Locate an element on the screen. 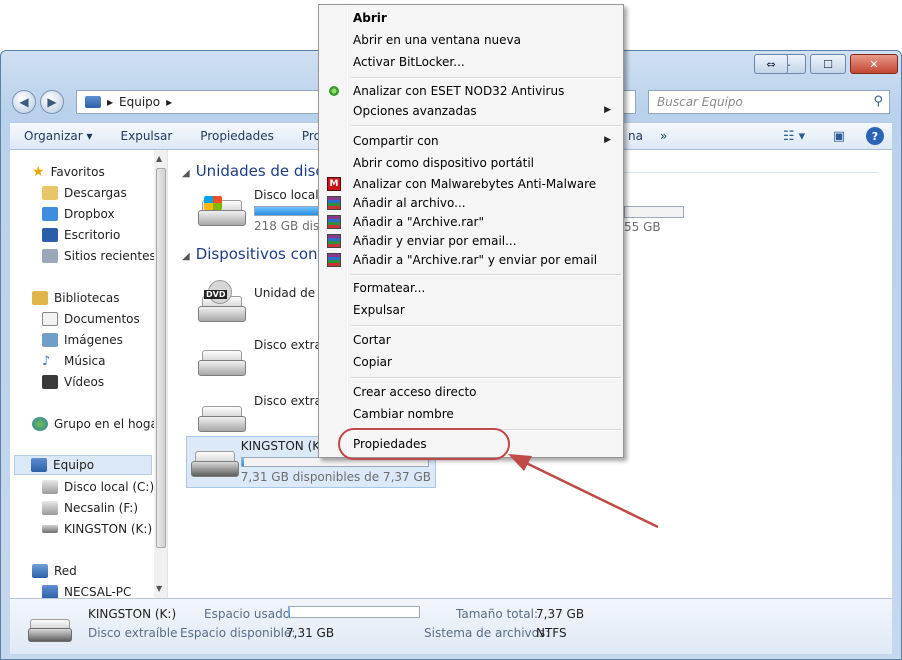 This screenshot has width=902, height=660. nav-item-necsal-pc: NECSAL-PC is located at coordinates (86, 590).